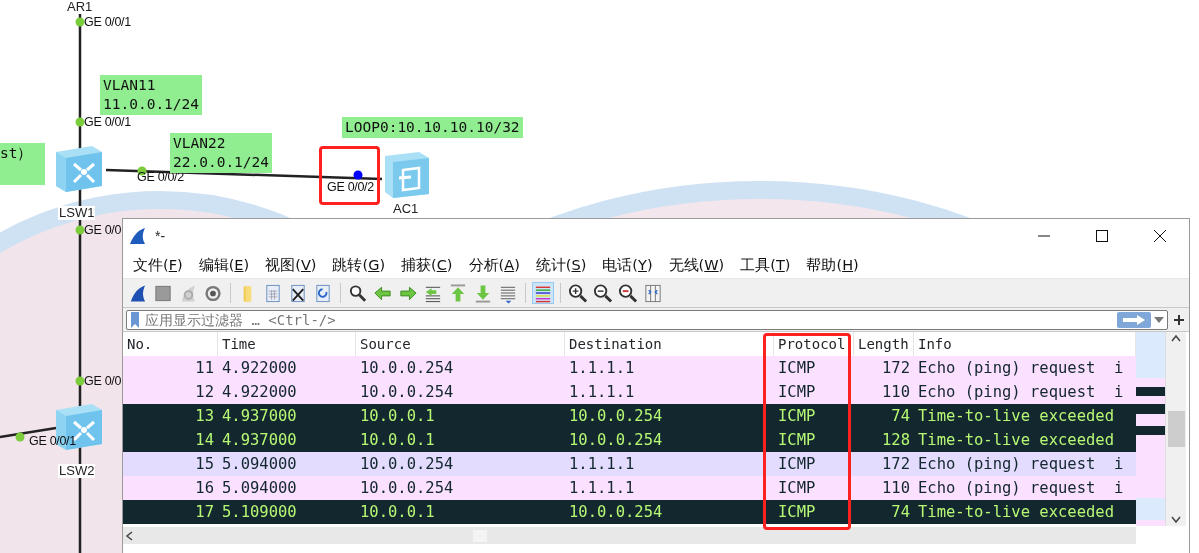 This screenshot has height=553, width=1199. I want to click on top-arrow-icon, so click(458, 293).